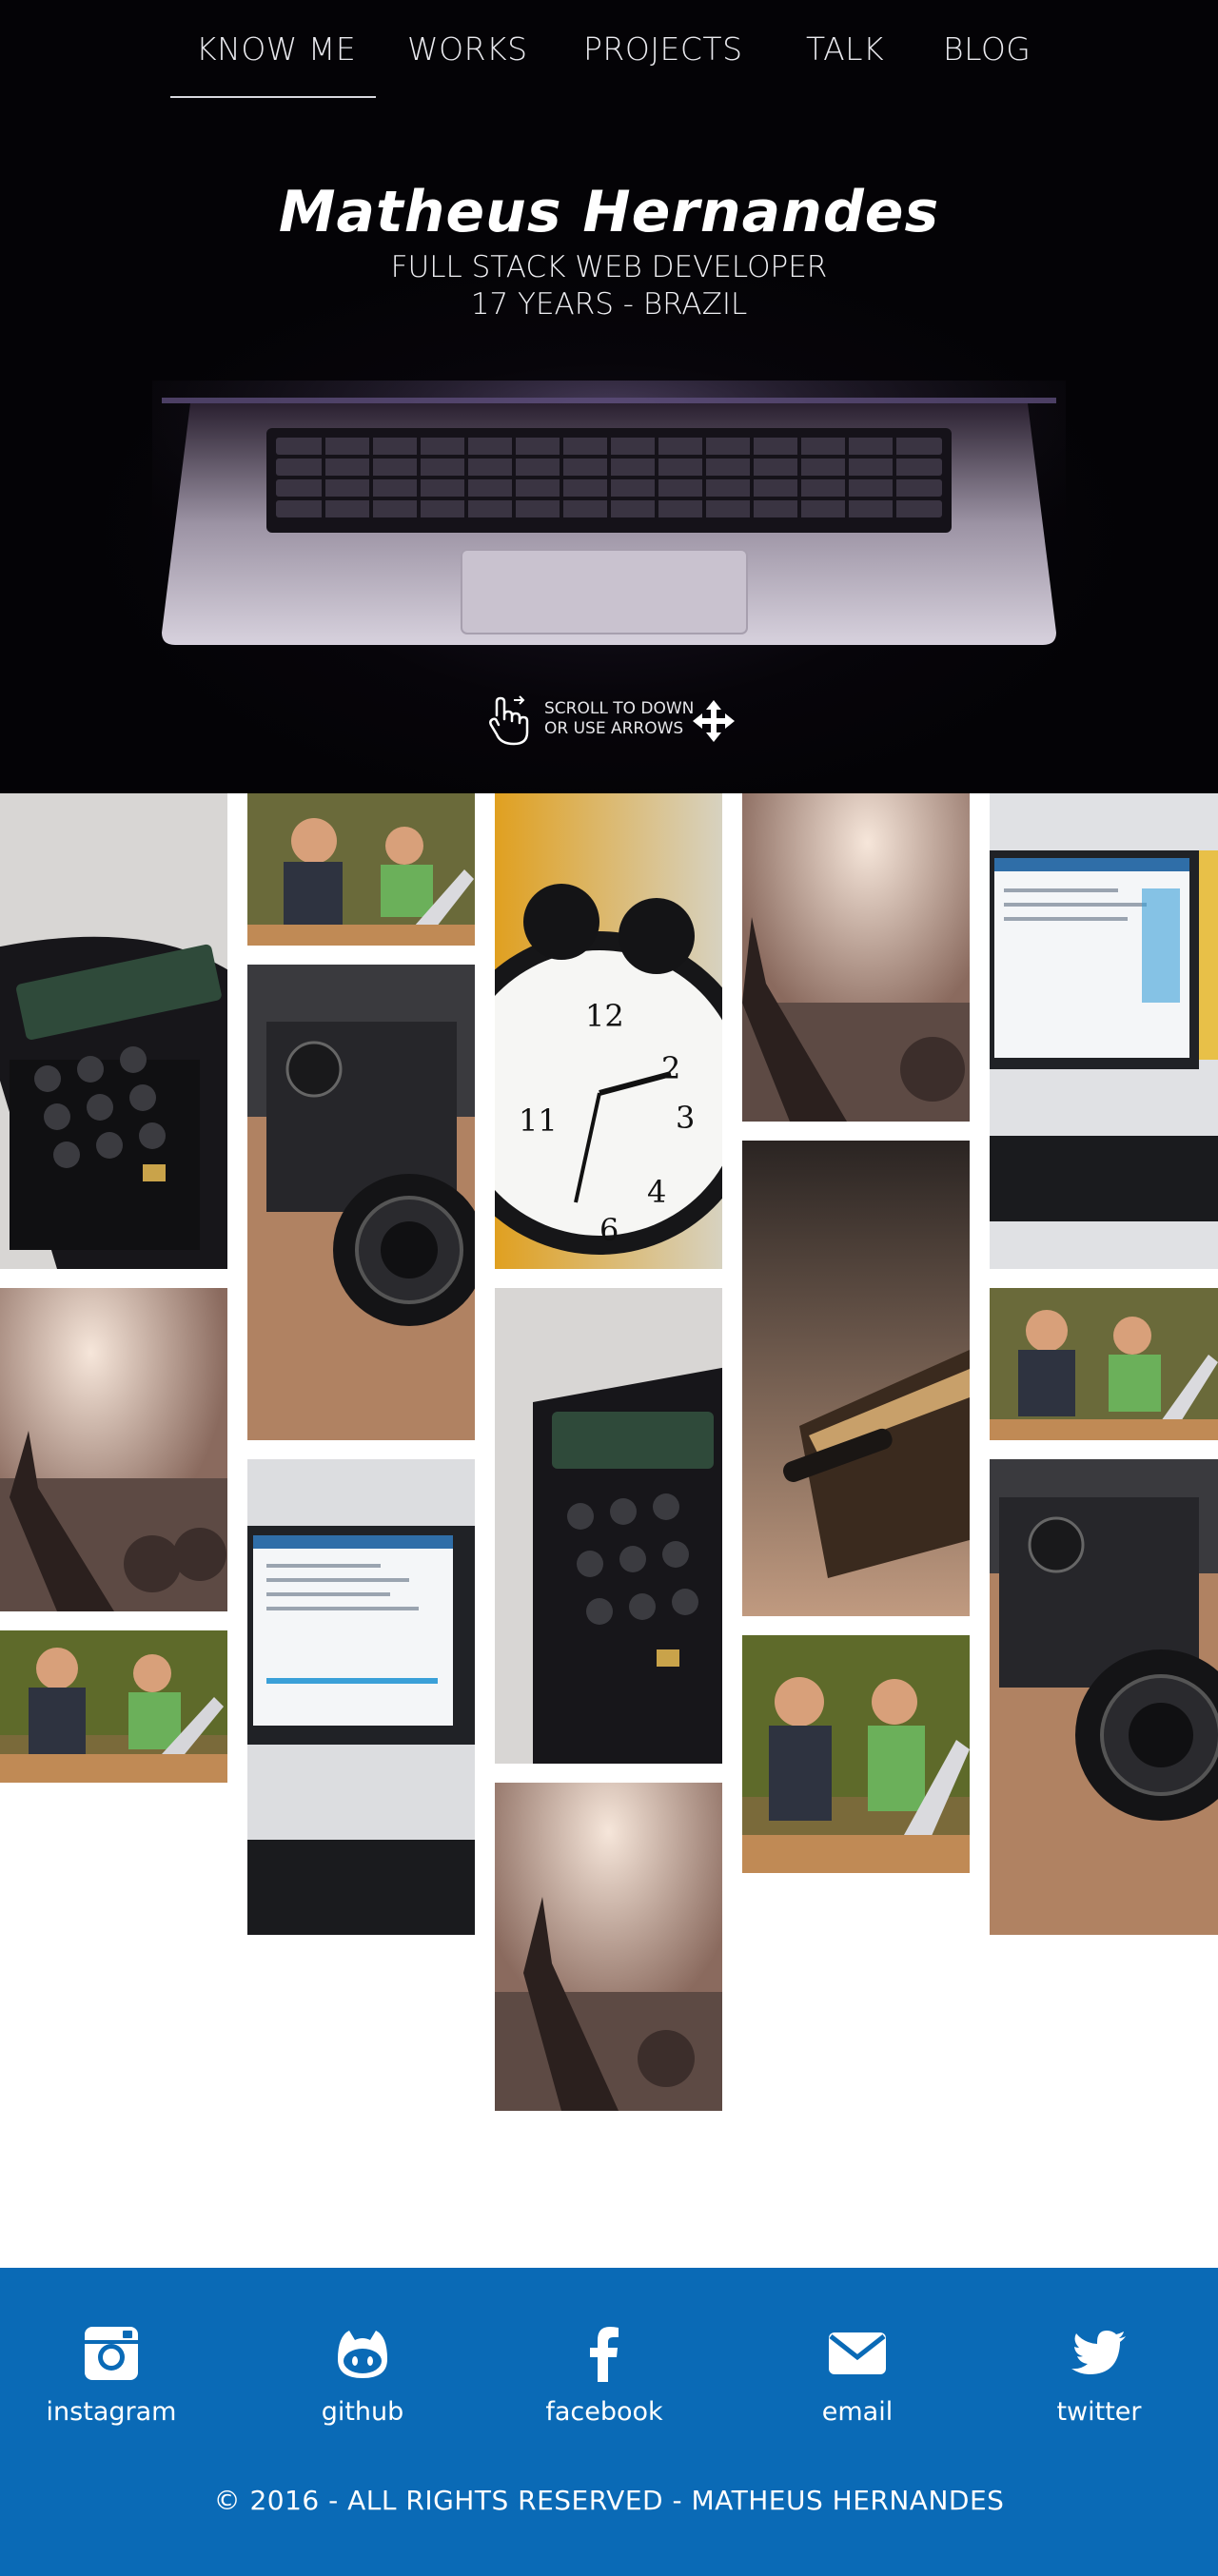 Image resolution: width=1218 pixels, height=2576 pixels. Describe the element at coordinates (619, 709) in the screenshot. I see `scroll-hint-line1: SCROLL TO DOWN` at that location.